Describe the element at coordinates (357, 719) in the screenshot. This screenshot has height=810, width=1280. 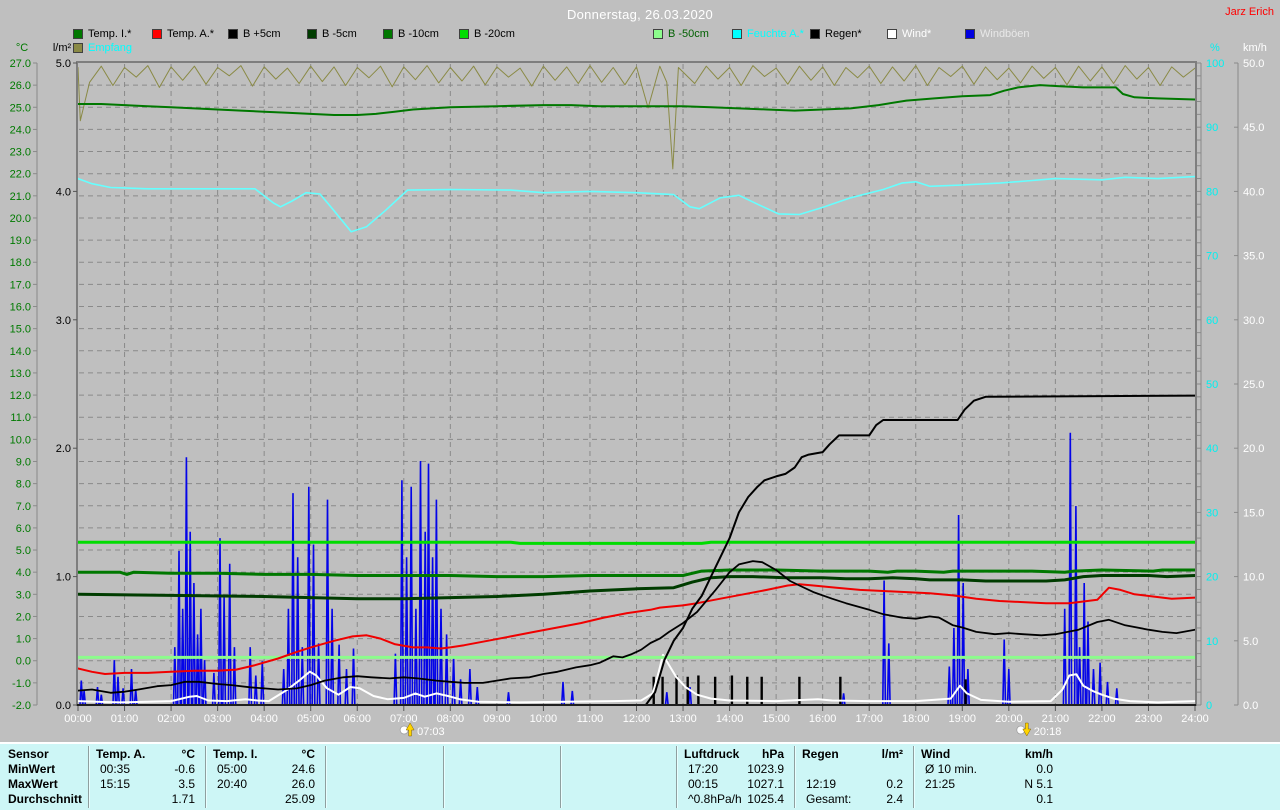
I see `svg-text: 06:00` at that location.